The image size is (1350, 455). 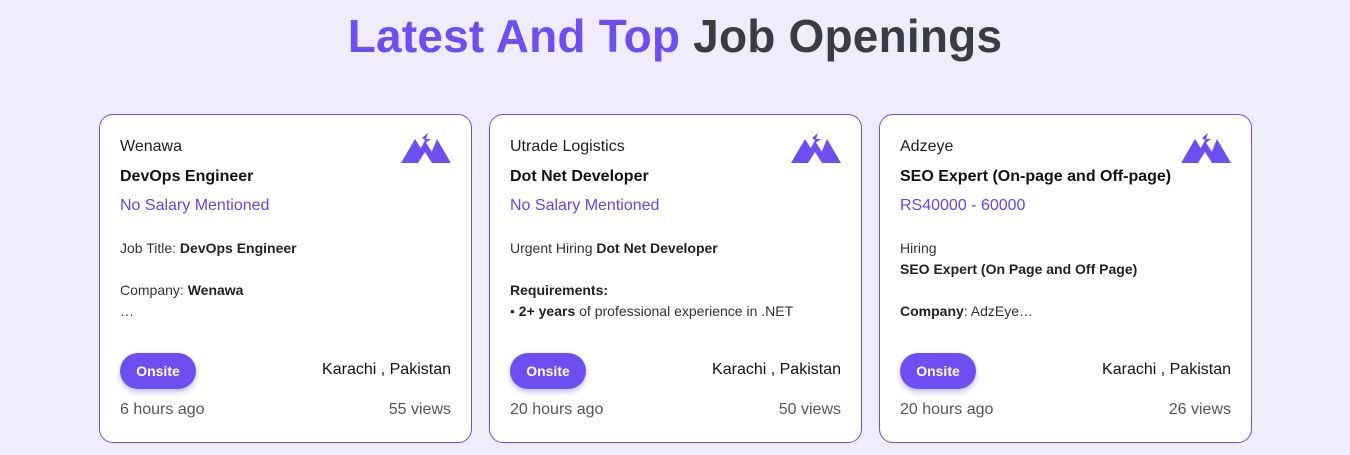 What do you see at coordinates (162, 409) in the screenshot?
I see `posted-time: 6 hours ago` at bounding box center [162, 409].